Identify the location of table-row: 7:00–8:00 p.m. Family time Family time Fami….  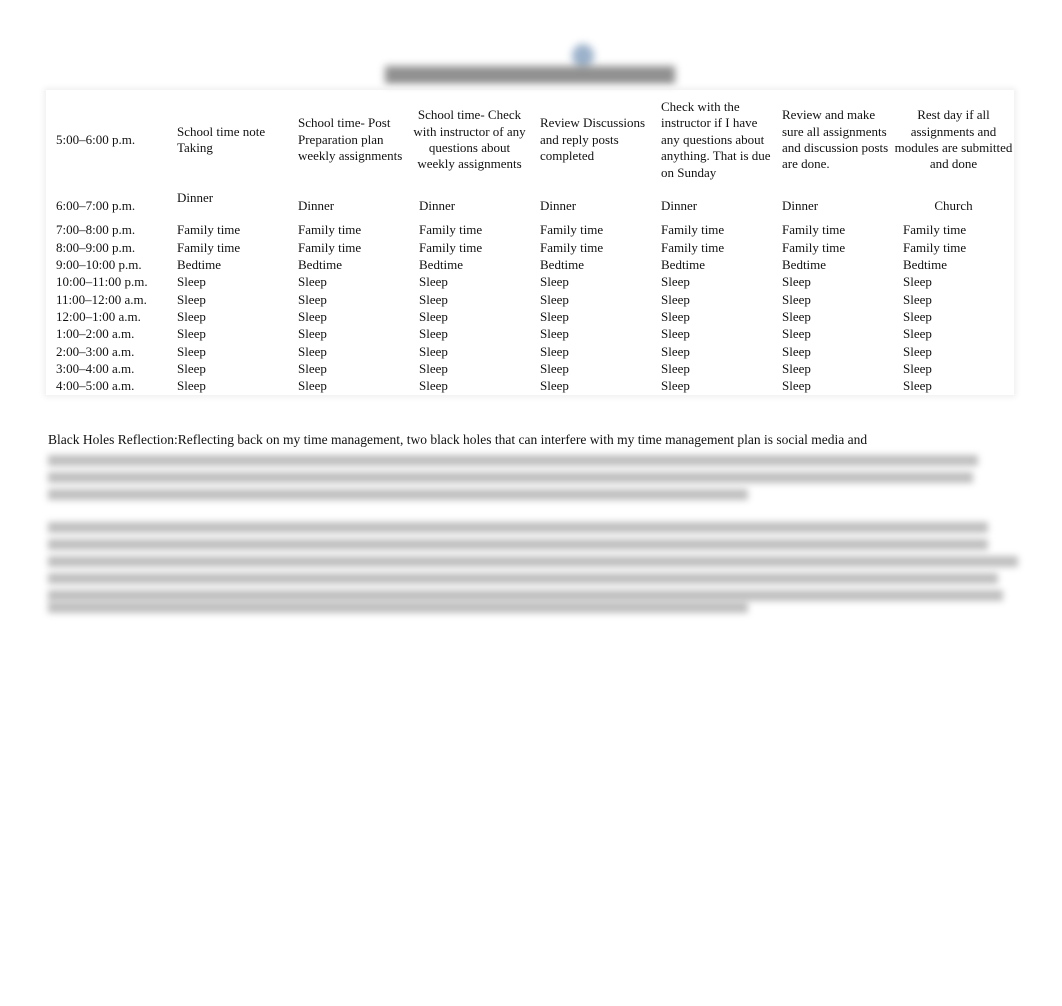
(530, 230).